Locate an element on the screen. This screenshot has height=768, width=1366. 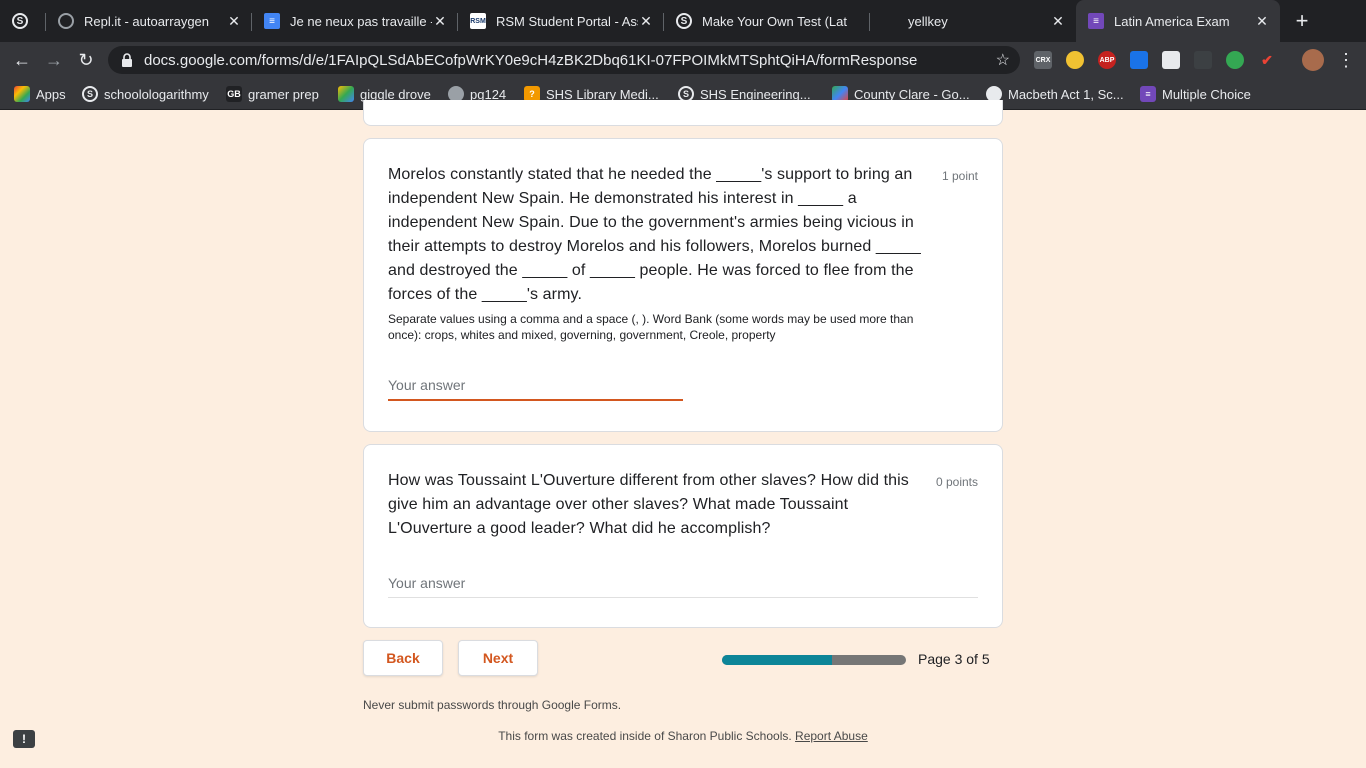
bird-extension-icon is located at coordinates (1139, 60).